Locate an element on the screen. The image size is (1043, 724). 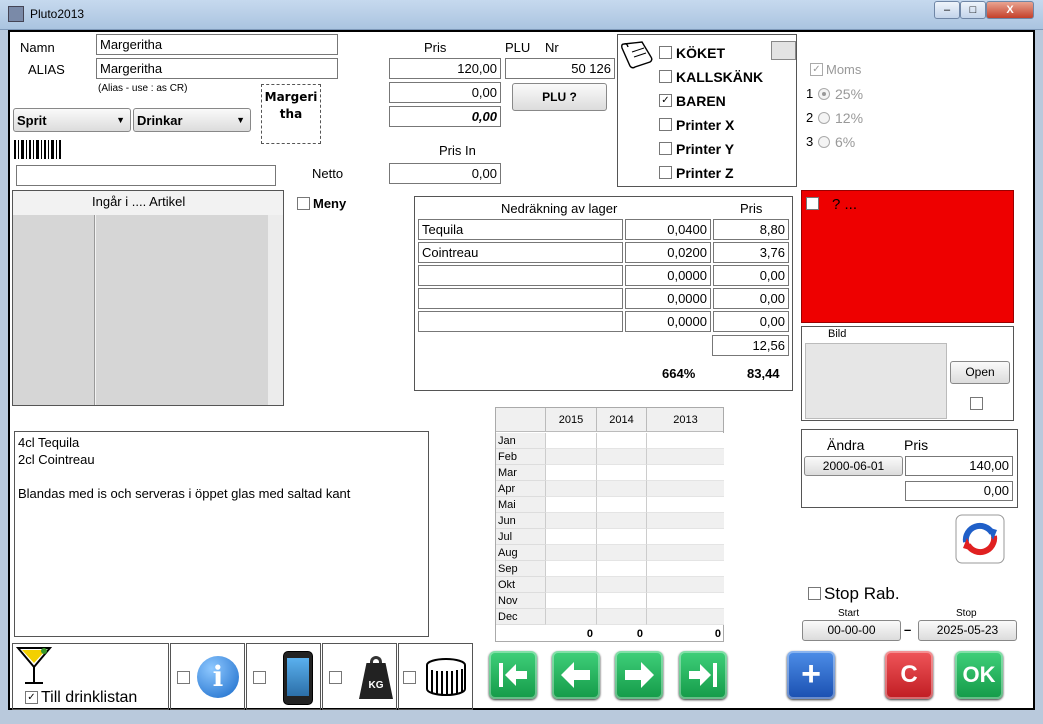
lager-qty-3: 0,0000 is located at coordinates (668, 298).